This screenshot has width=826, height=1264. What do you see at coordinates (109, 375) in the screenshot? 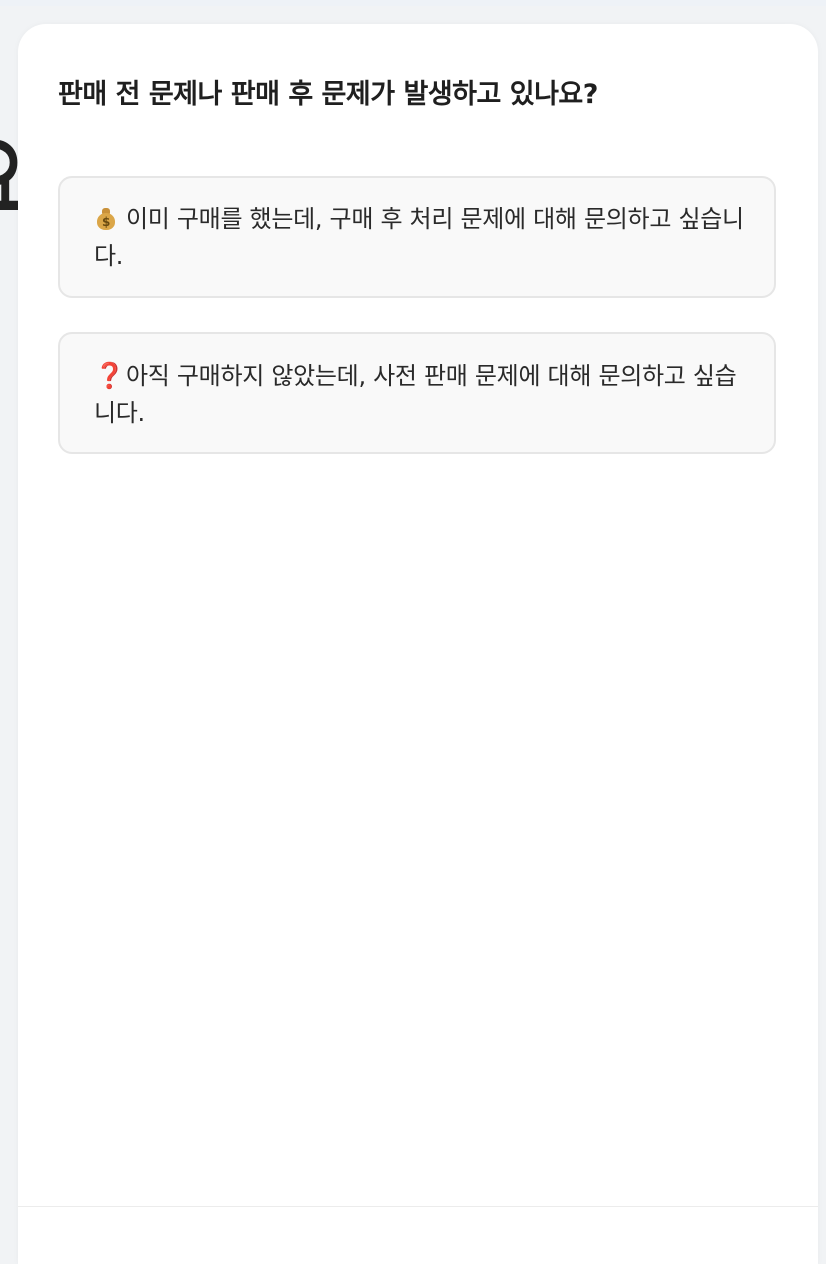
I see `question-mark-icon: ❓` at bounding box center [109, 375].